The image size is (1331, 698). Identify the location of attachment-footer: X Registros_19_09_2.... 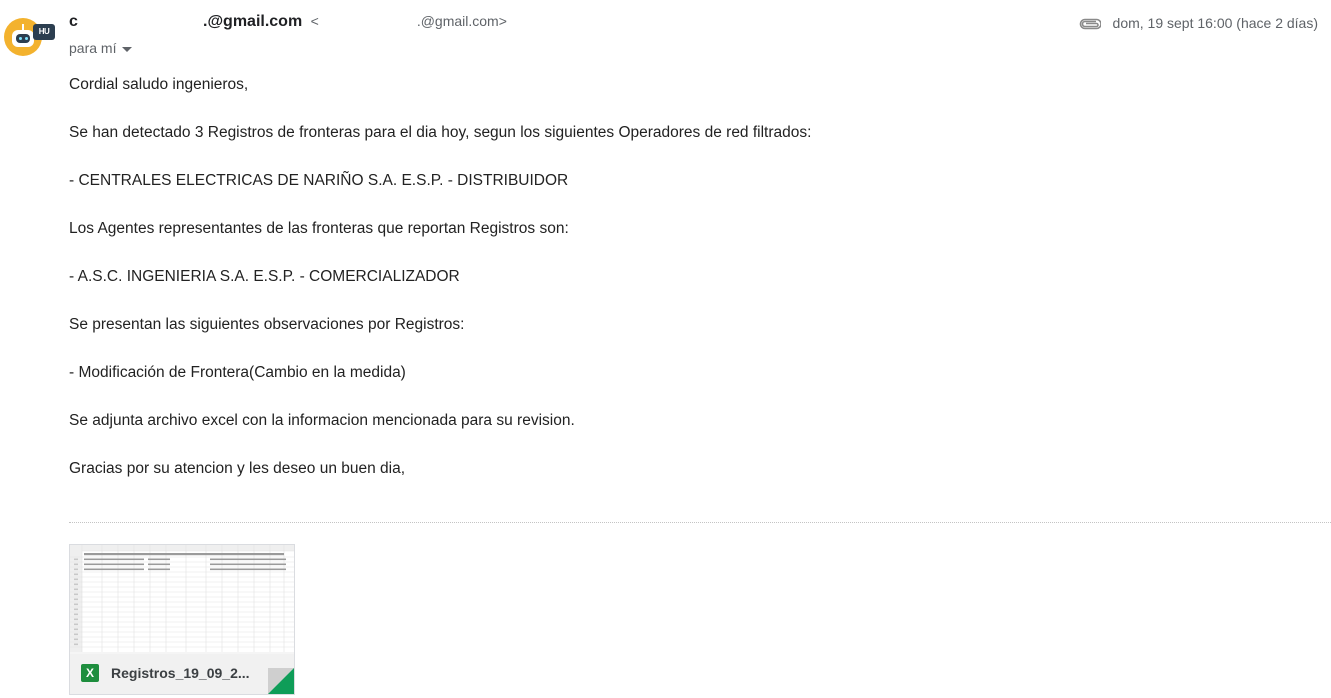
(182, 674).